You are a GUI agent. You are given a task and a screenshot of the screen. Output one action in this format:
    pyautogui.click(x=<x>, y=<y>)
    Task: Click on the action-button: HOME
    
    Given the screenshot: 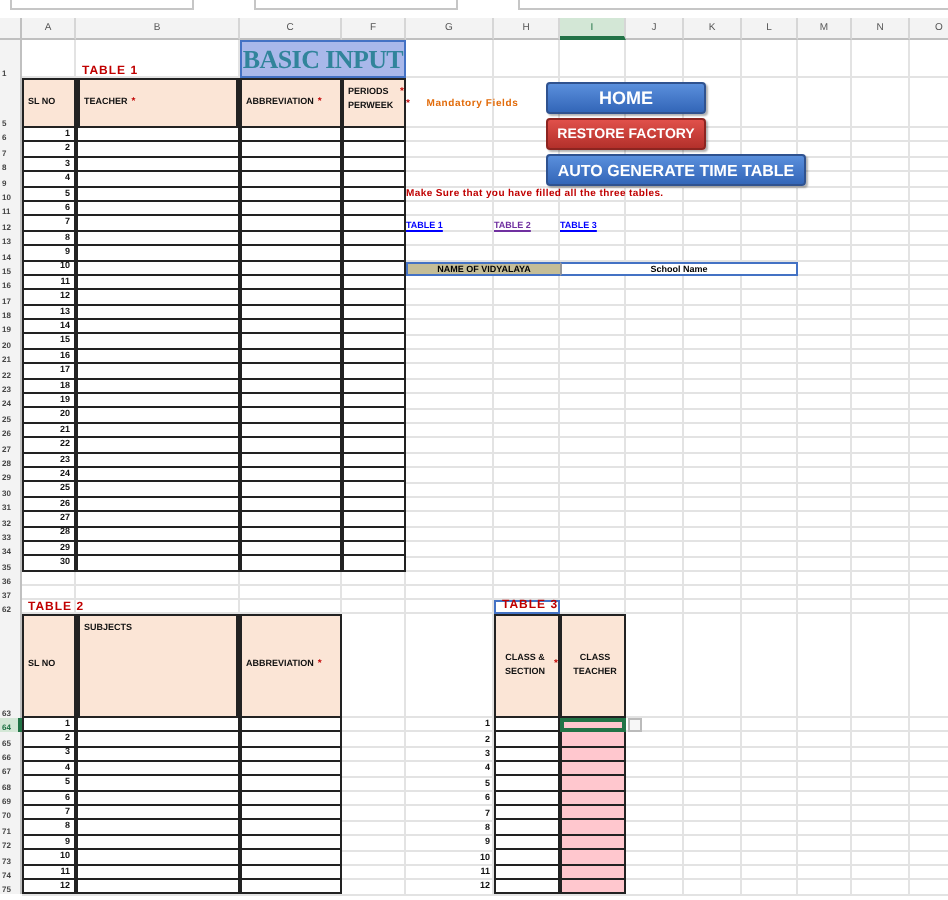 What is the action you would take?
    pyautogui.click(x=626, y=98)
    